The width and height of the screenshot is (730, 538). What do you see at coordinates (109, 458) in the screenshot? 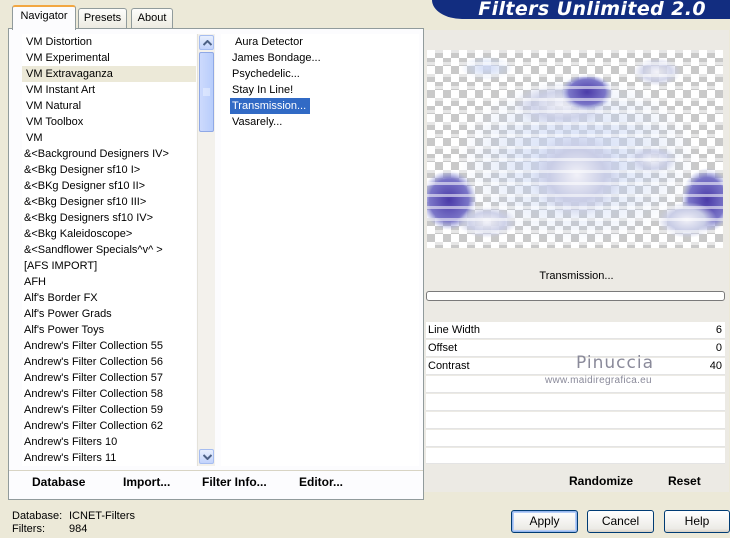
I see `list-item: Andrew's Filters 11` at bounding box center [109, 458].